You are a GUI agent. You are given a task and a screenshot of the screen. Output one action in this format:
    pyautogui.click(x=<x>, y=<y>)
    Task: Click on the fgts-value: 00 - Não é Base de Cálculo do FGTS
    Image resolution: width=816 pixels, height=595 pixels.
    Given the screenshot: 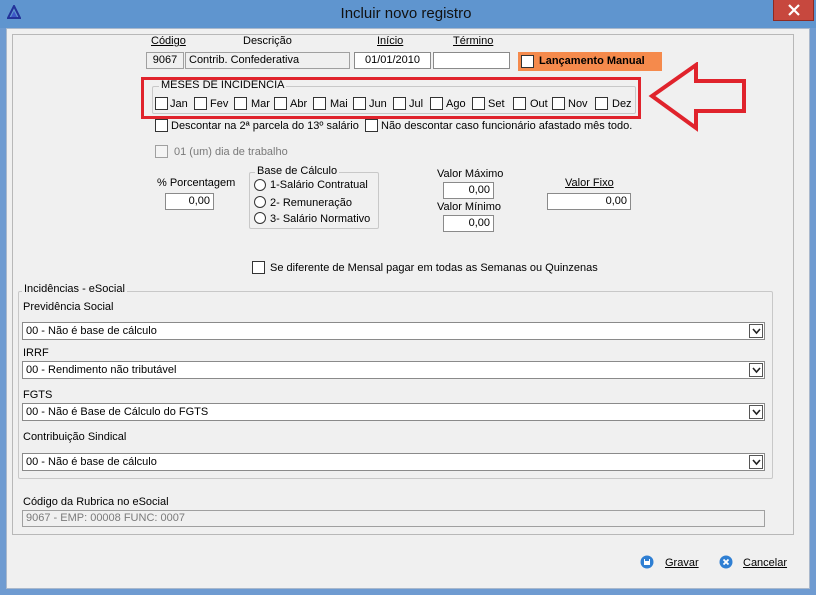 What is the action you would take?
    pyautogui.click(x=117, y=412)
    